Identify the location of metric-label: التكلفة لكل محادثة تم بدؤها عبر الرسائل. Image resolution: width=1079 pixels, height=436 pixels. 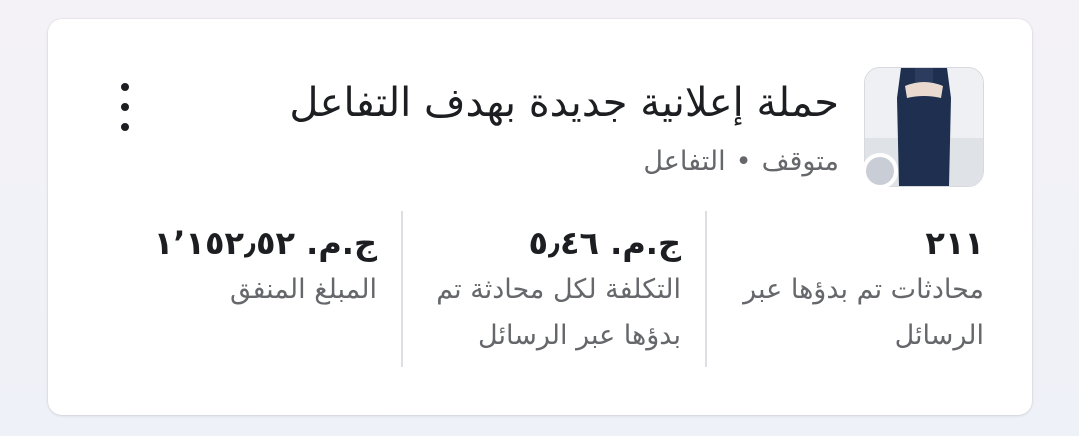
(558, 312).